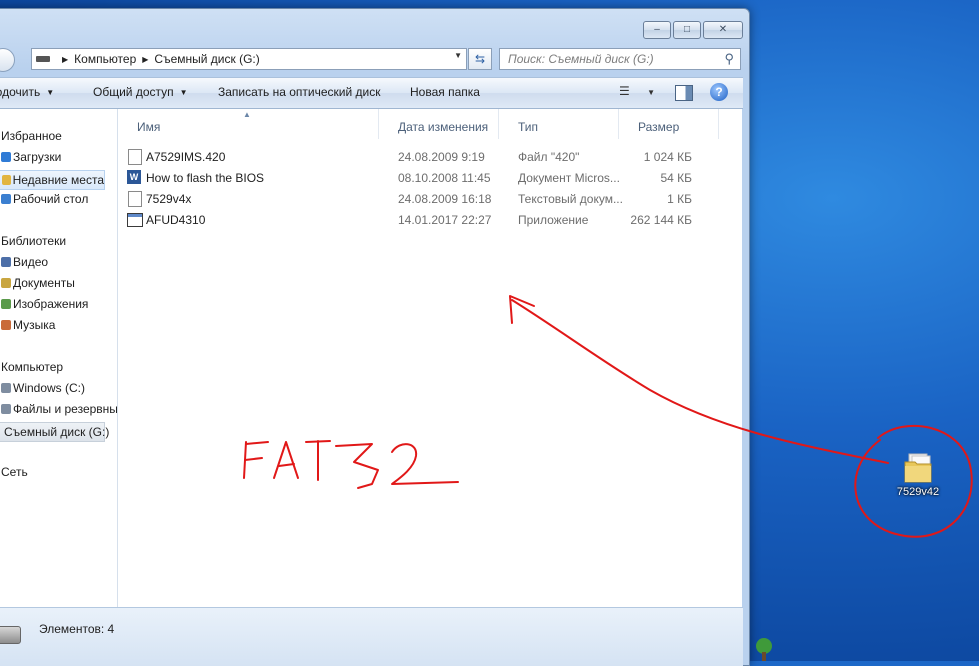 The width and height of the screenshot is (979, 666). What do you see at coordinates (913, 481) in the screenshot?
I see `red-circle` at bounding box center [913, 481].